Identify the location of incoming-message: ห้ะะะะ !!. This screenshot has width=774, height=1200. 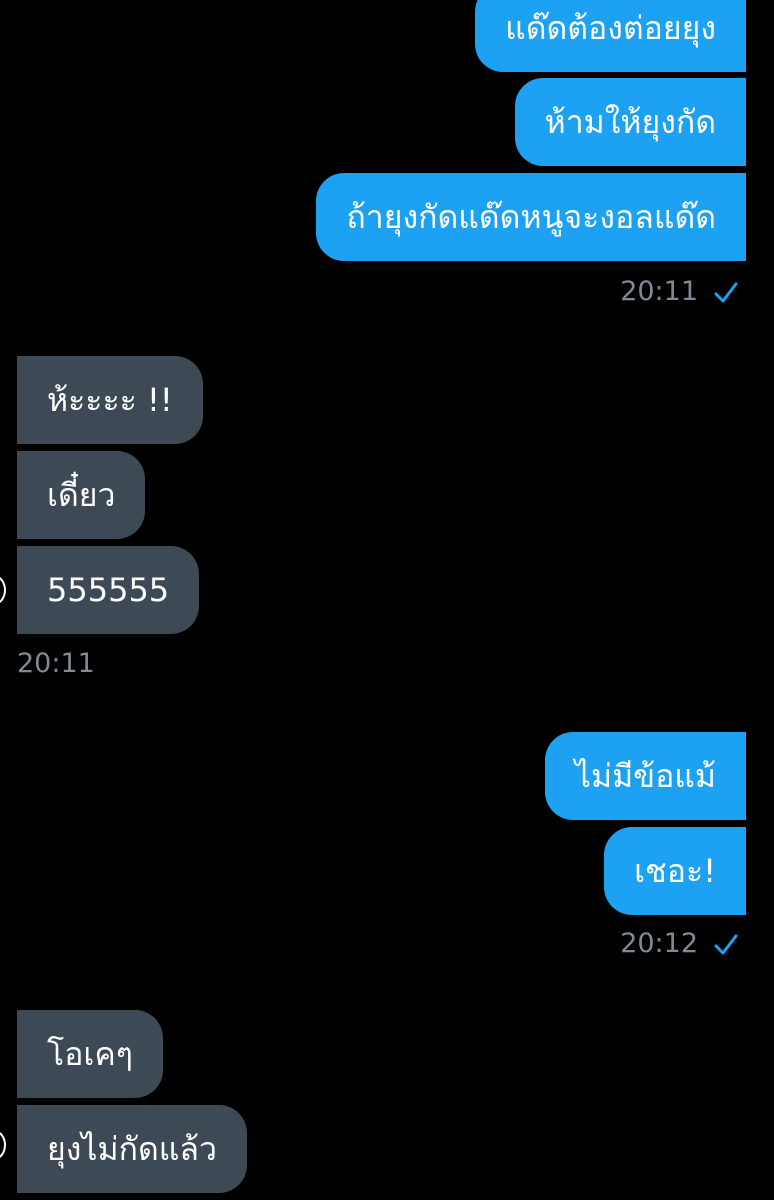
(110, 400).